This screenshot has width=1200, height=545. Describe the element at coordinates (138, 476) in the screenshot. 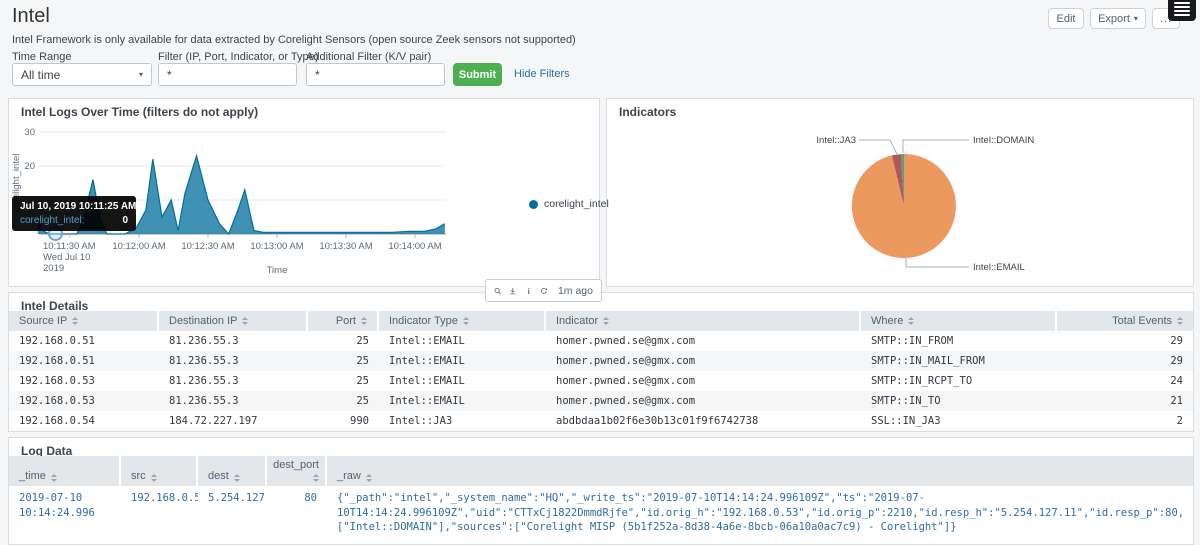

I see `column-header-label: src` at that location.